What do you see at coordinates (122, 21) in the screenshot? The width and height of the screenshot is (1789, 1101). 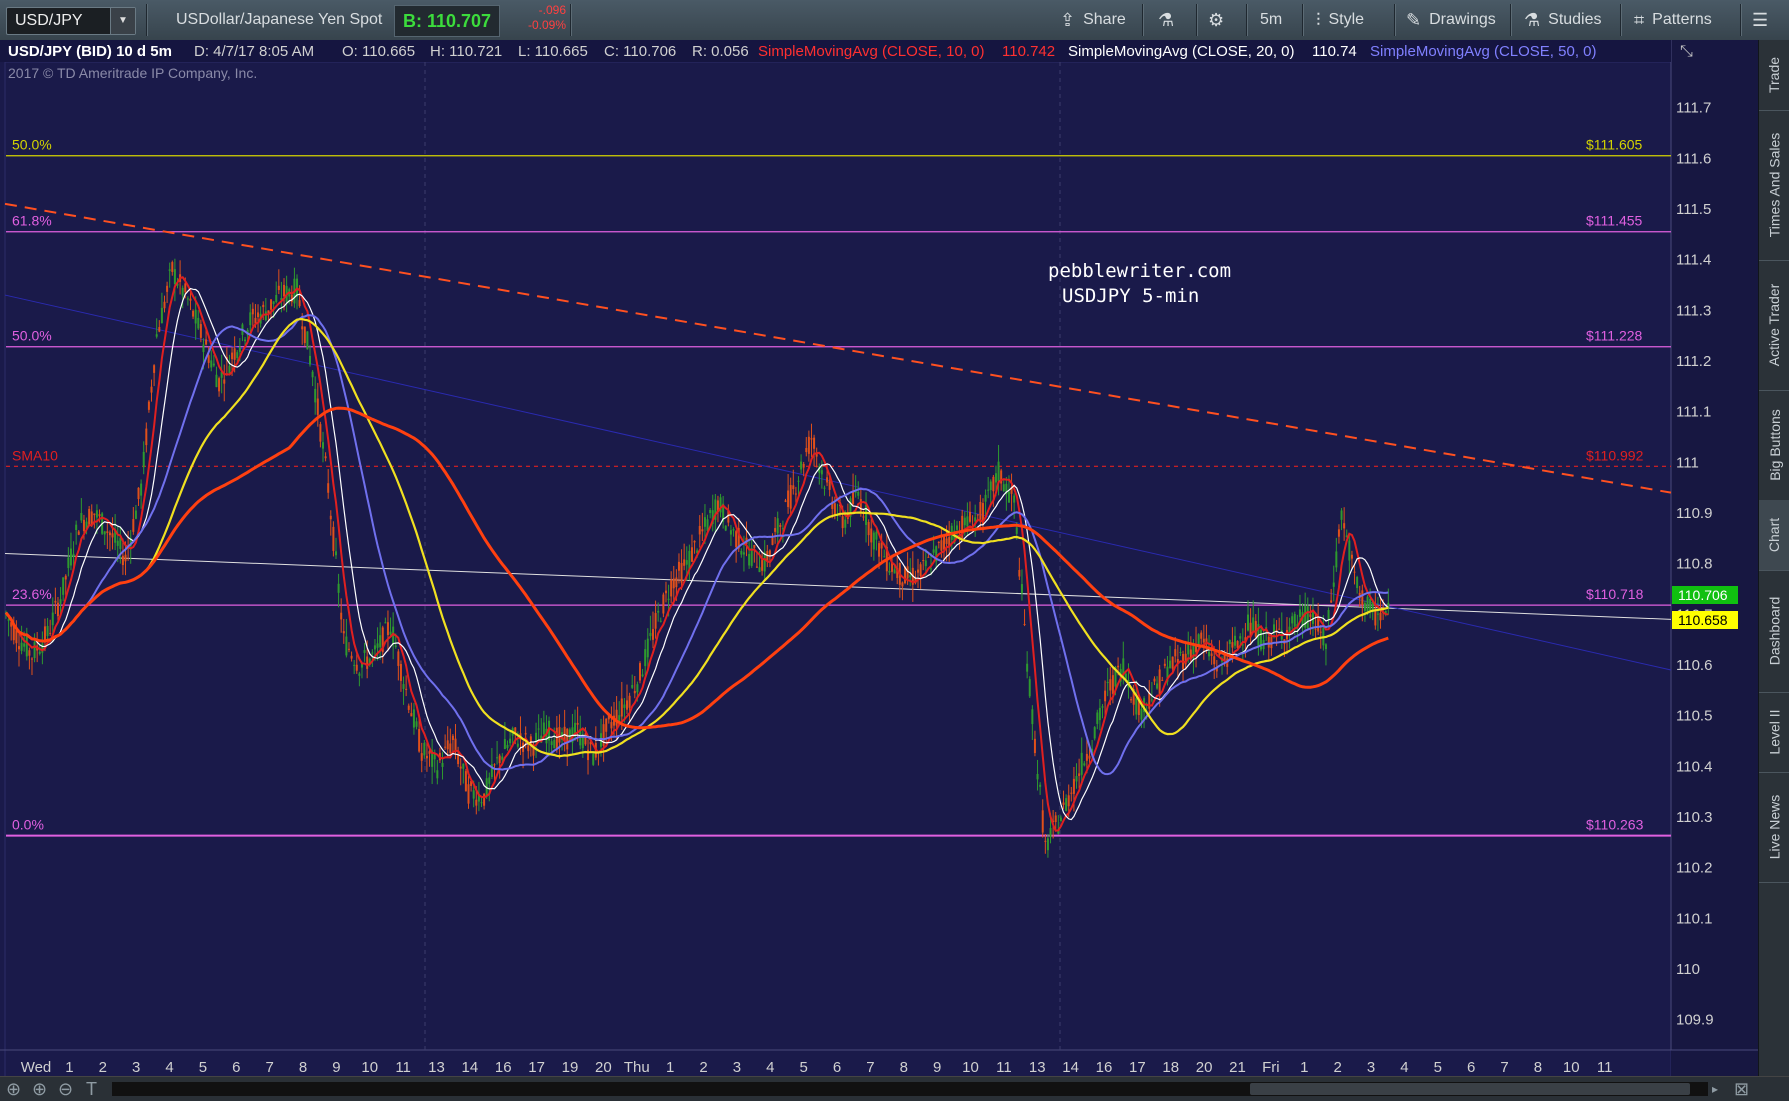 I see `chevron-down-icon: ▼` at bounding box center [122, 21].